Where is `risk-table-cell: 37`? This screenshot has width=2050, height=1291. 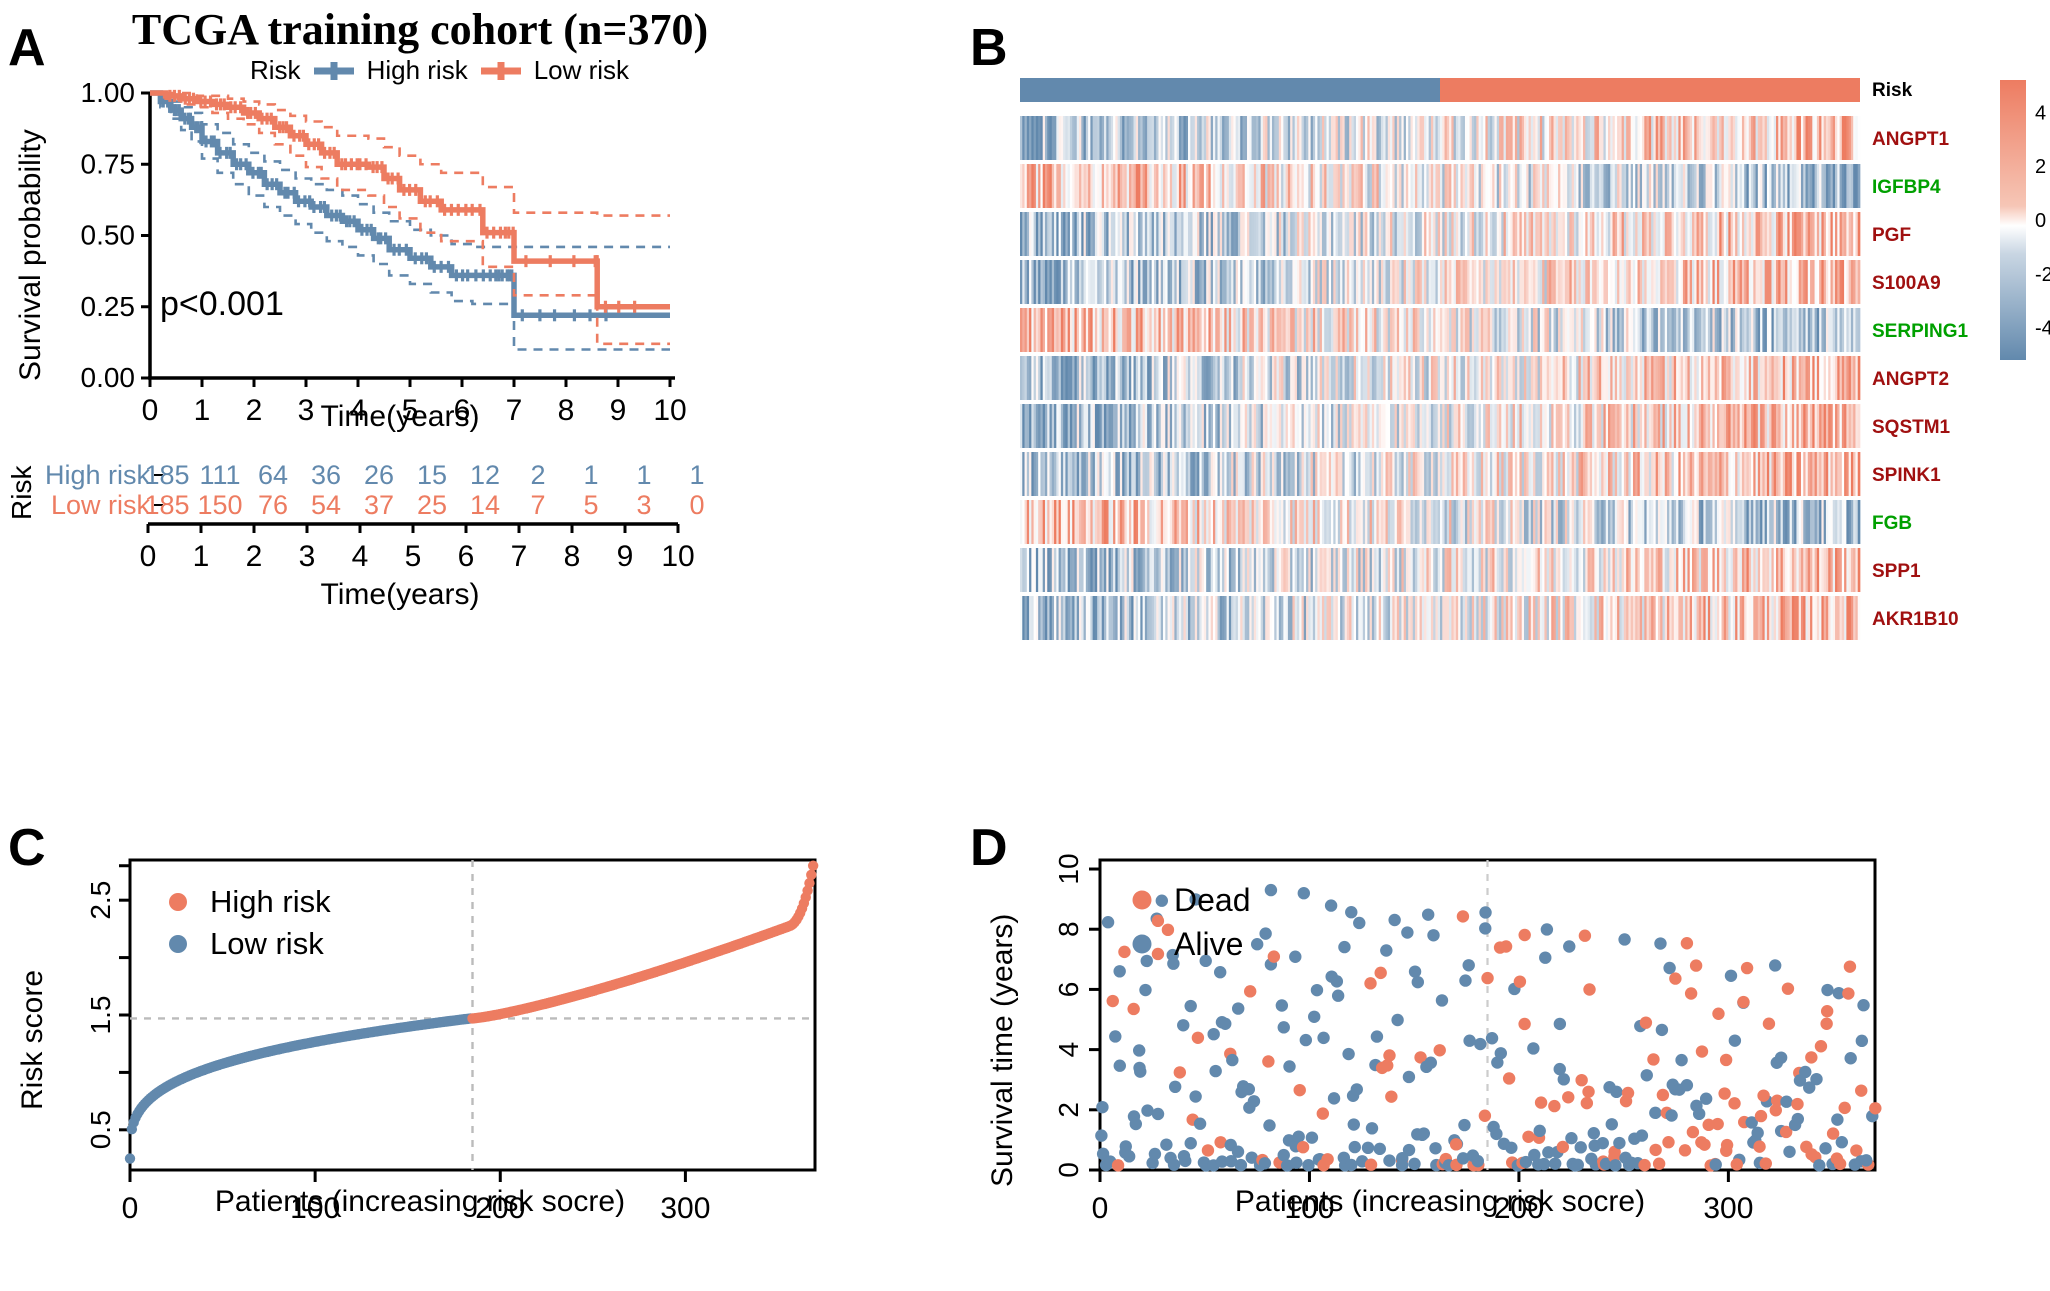 risk-table-cell: 37 is located at coordinates (379, 505).